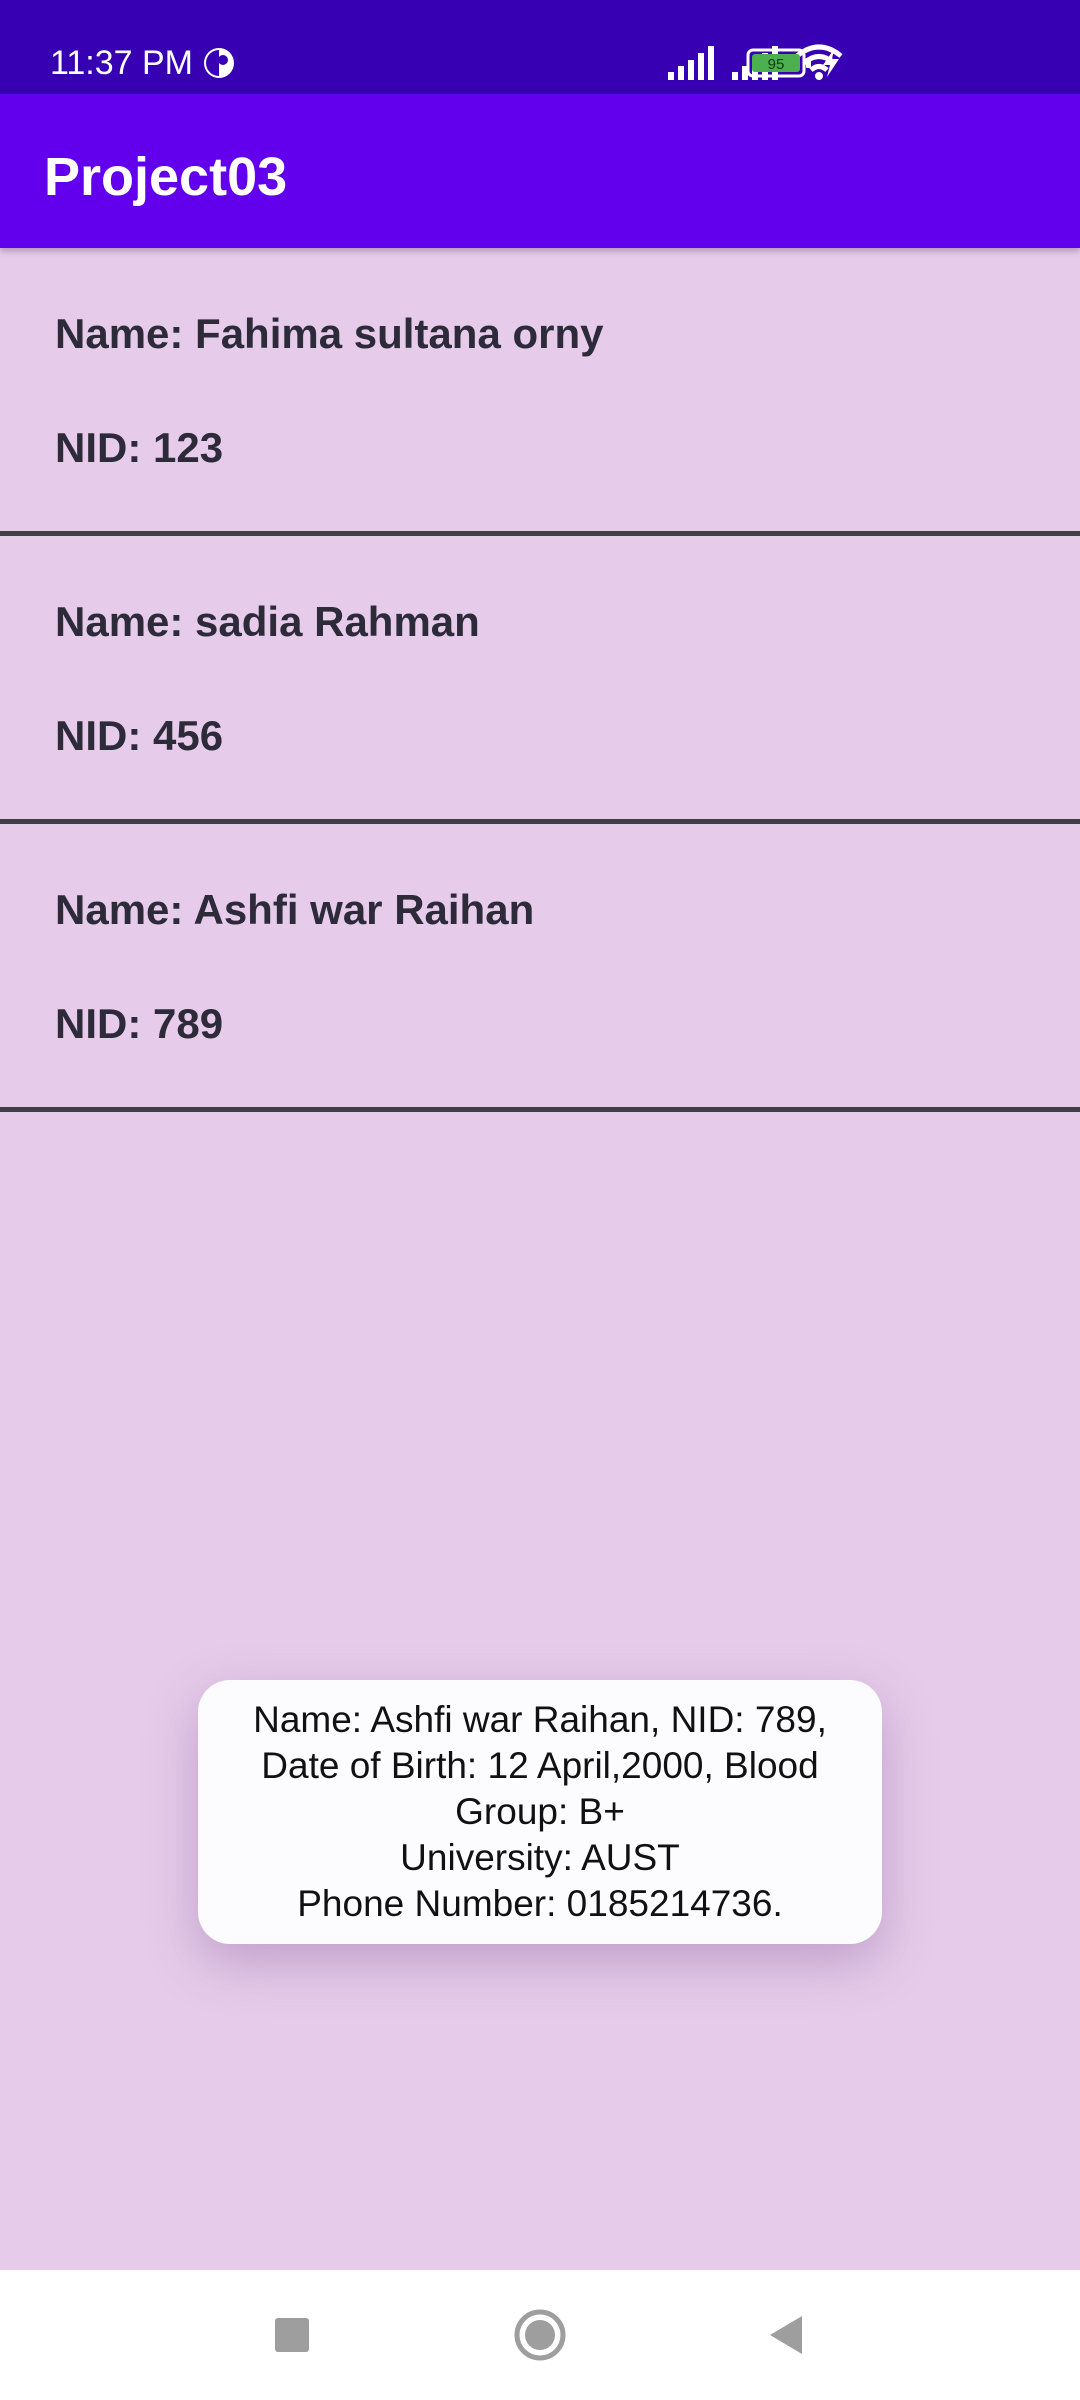 The width and height of the screenshot is (1080, 2400). What do you see at coordinates (139, 1023) in the screenshot?
I see `person-nid: NID: 789` at bounding box center [139, 1023].